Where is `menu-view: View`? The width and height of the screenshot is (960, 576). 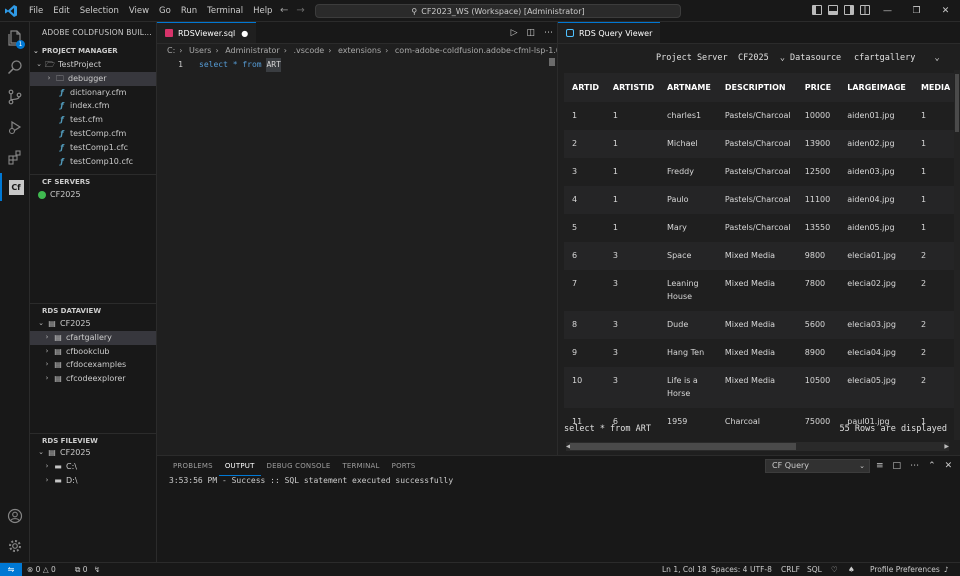 menu-view: View is located at coordinates (139, 11).